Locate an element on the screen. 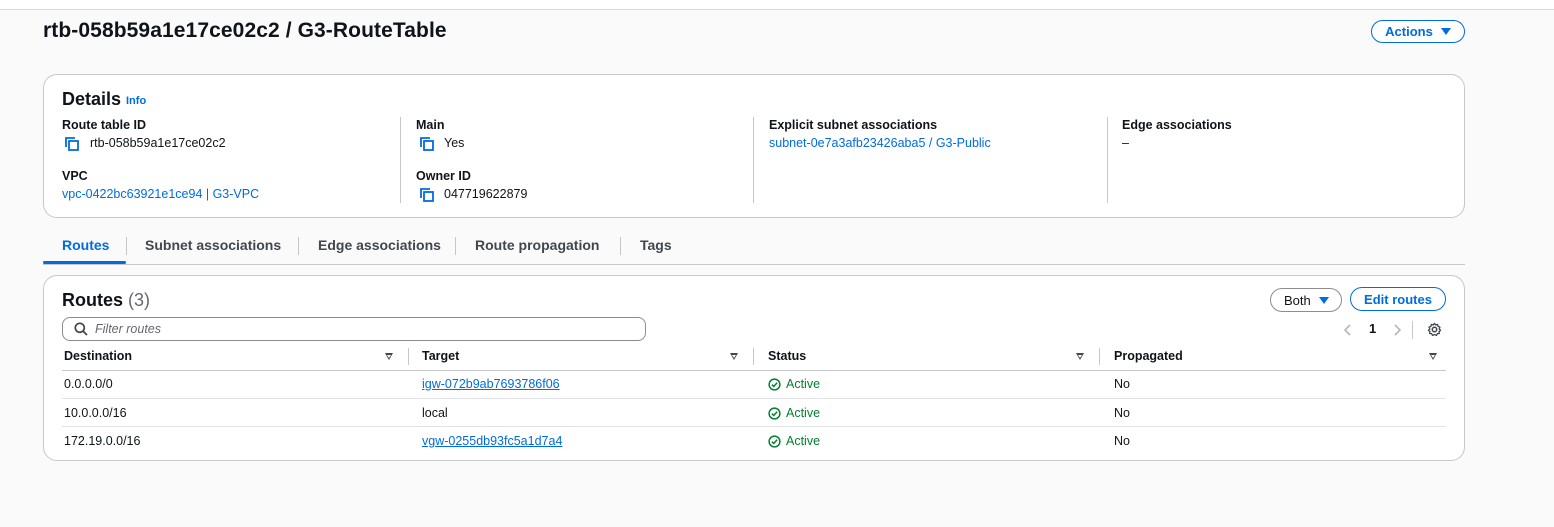 The width and height of the screenshot is (1554, 527). actions-button: Actions is located at coordinates (1418, 31).